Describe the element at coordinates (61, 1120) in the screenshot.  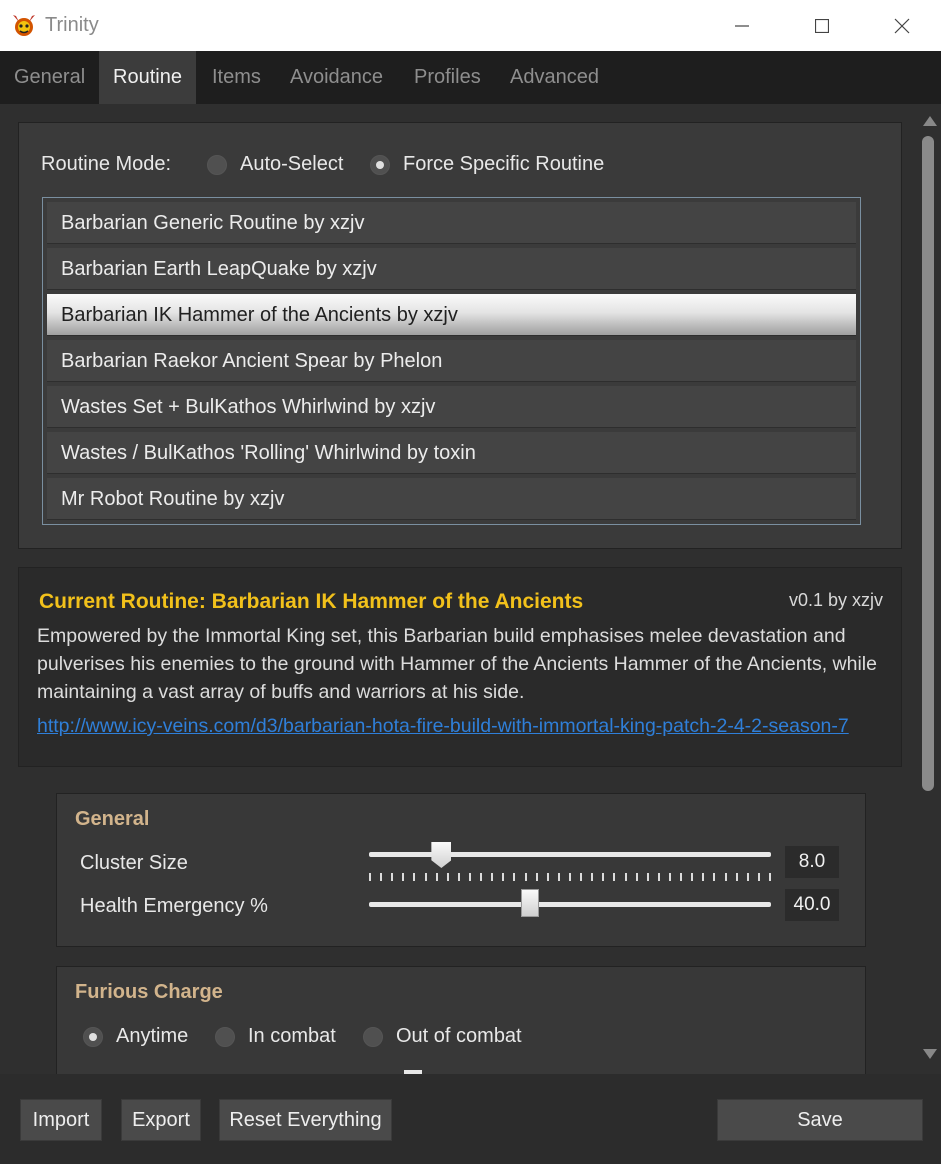
I see `import-button: Import` at that location.